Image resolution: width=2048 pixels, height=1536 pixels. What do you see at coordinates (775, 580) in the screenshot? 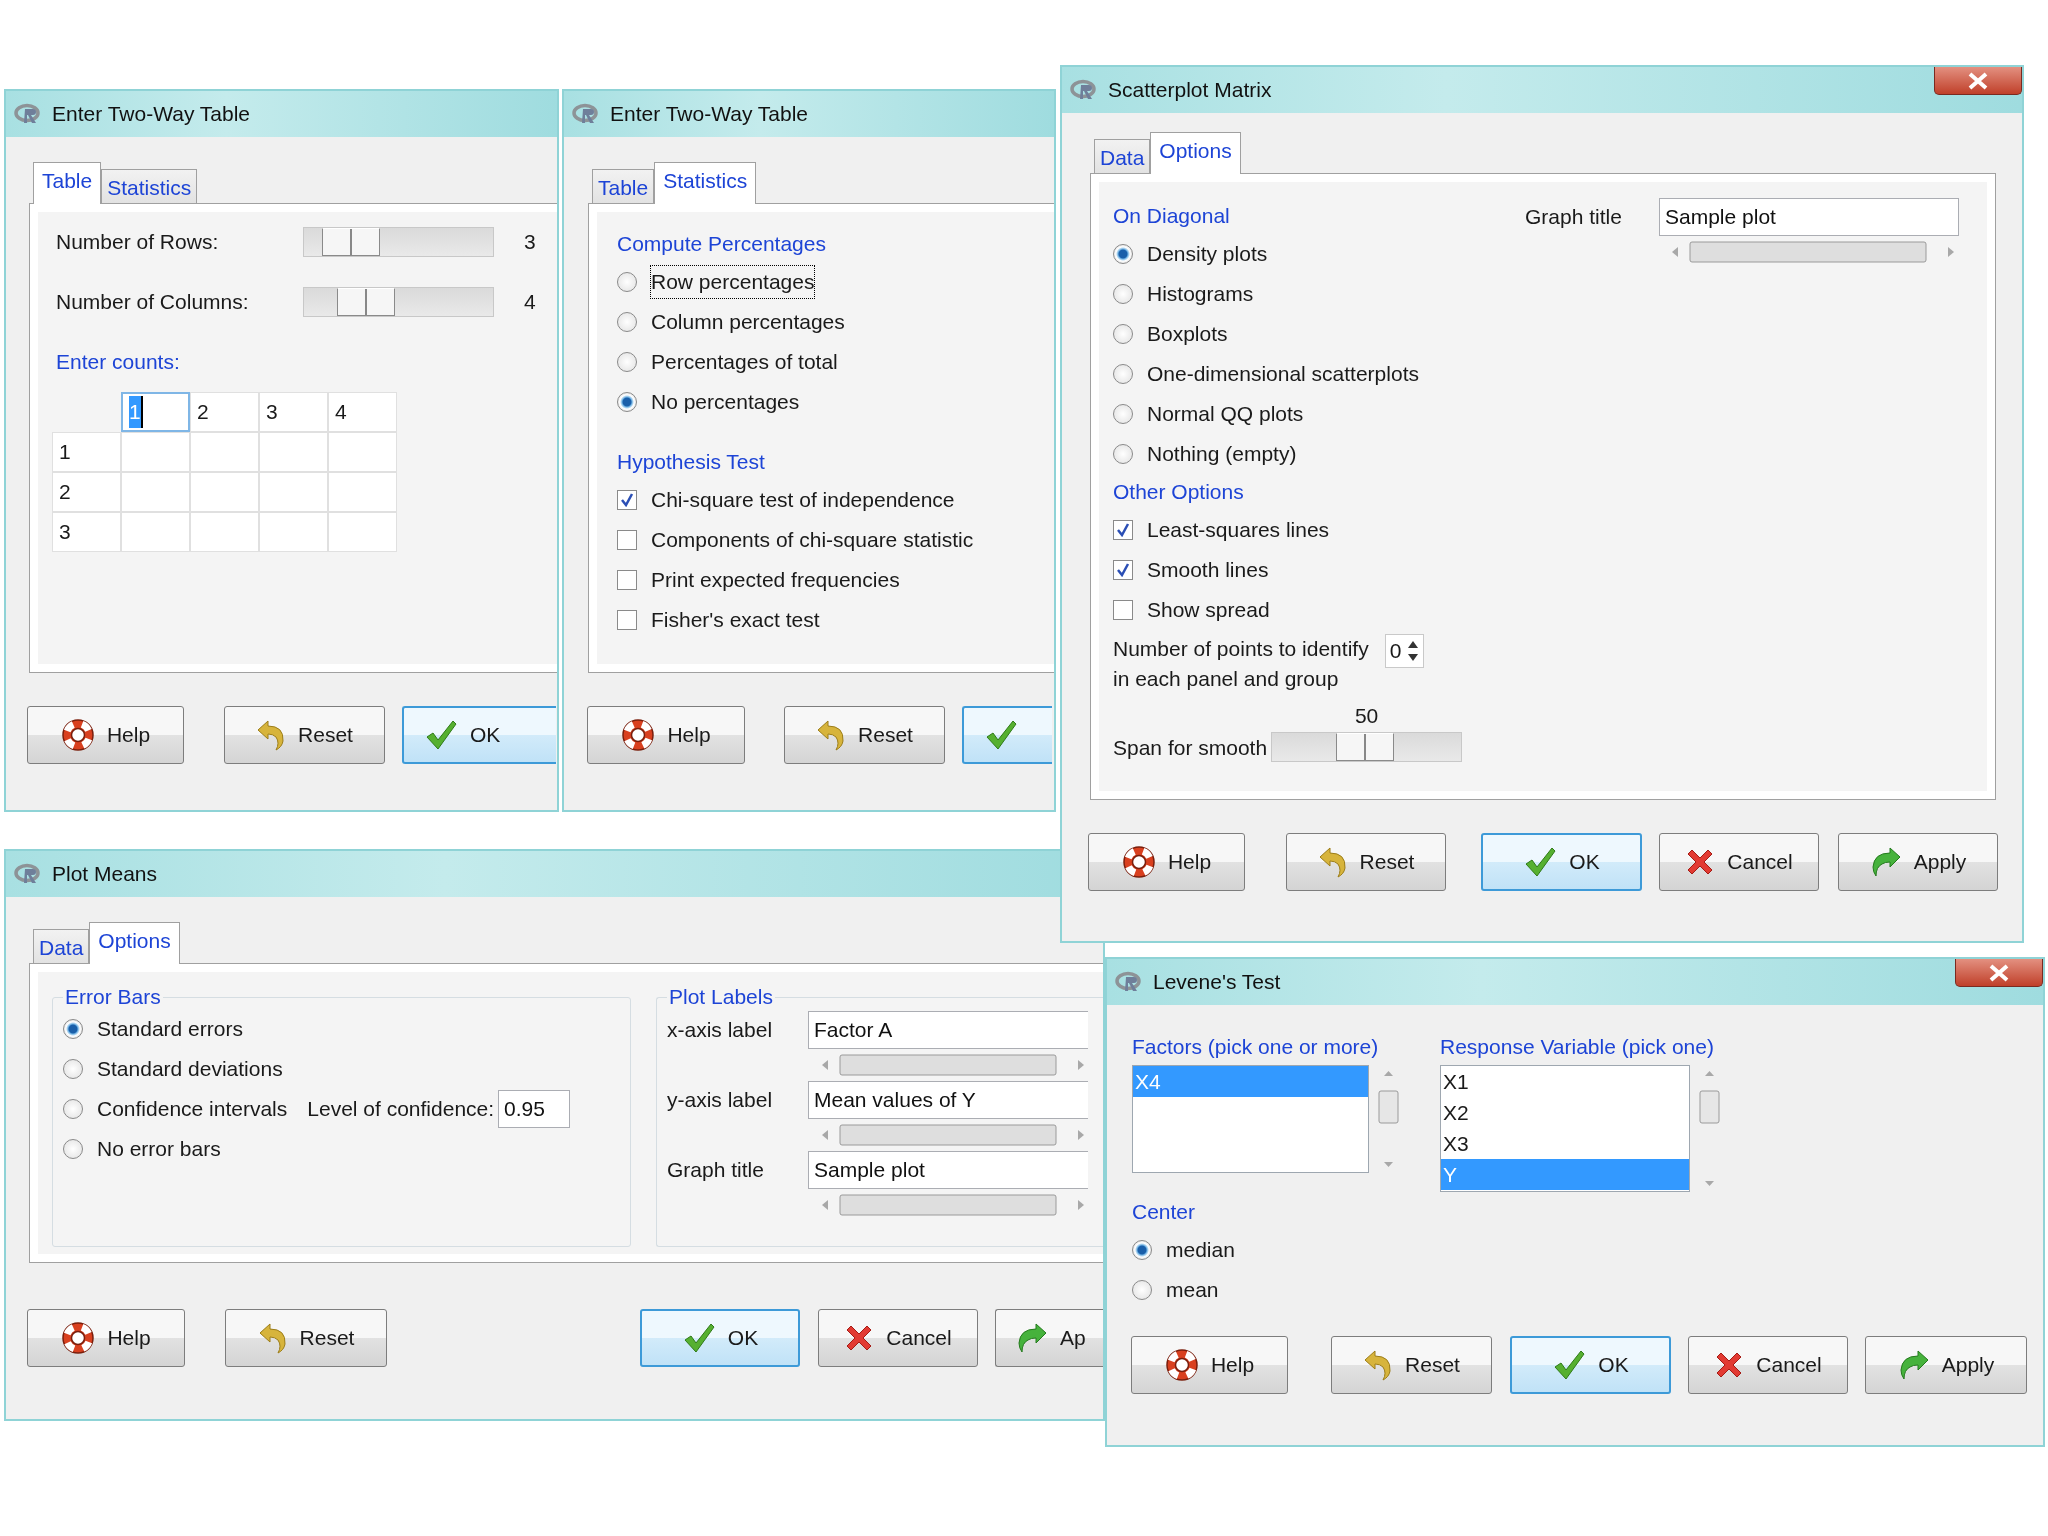
I see `option-label: Print expected frequencies` at bounding box center [775, 580].